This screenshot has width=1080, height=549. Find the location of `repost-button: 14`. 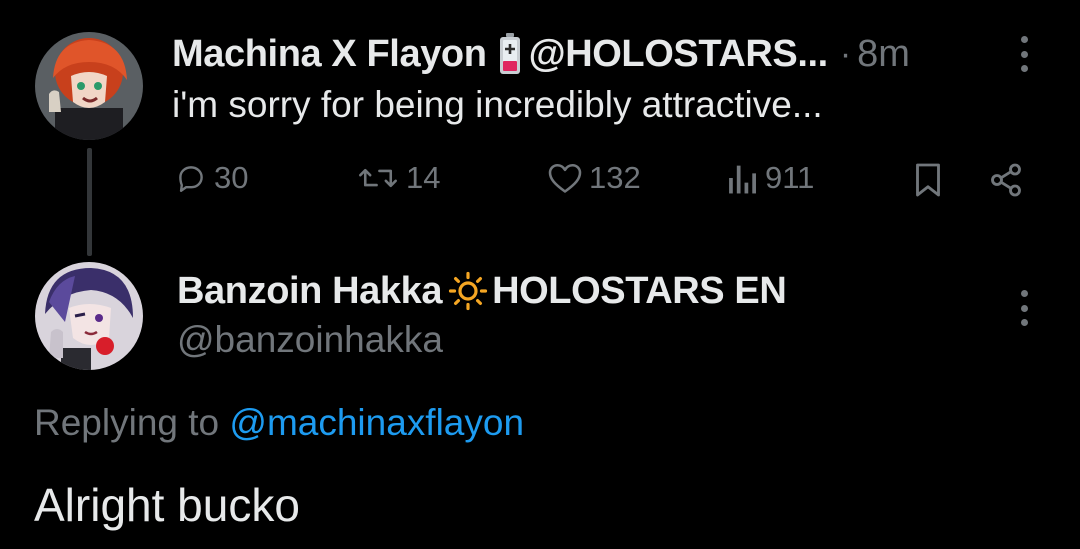

repost-button: 14 is located at coordinates (398, 178).